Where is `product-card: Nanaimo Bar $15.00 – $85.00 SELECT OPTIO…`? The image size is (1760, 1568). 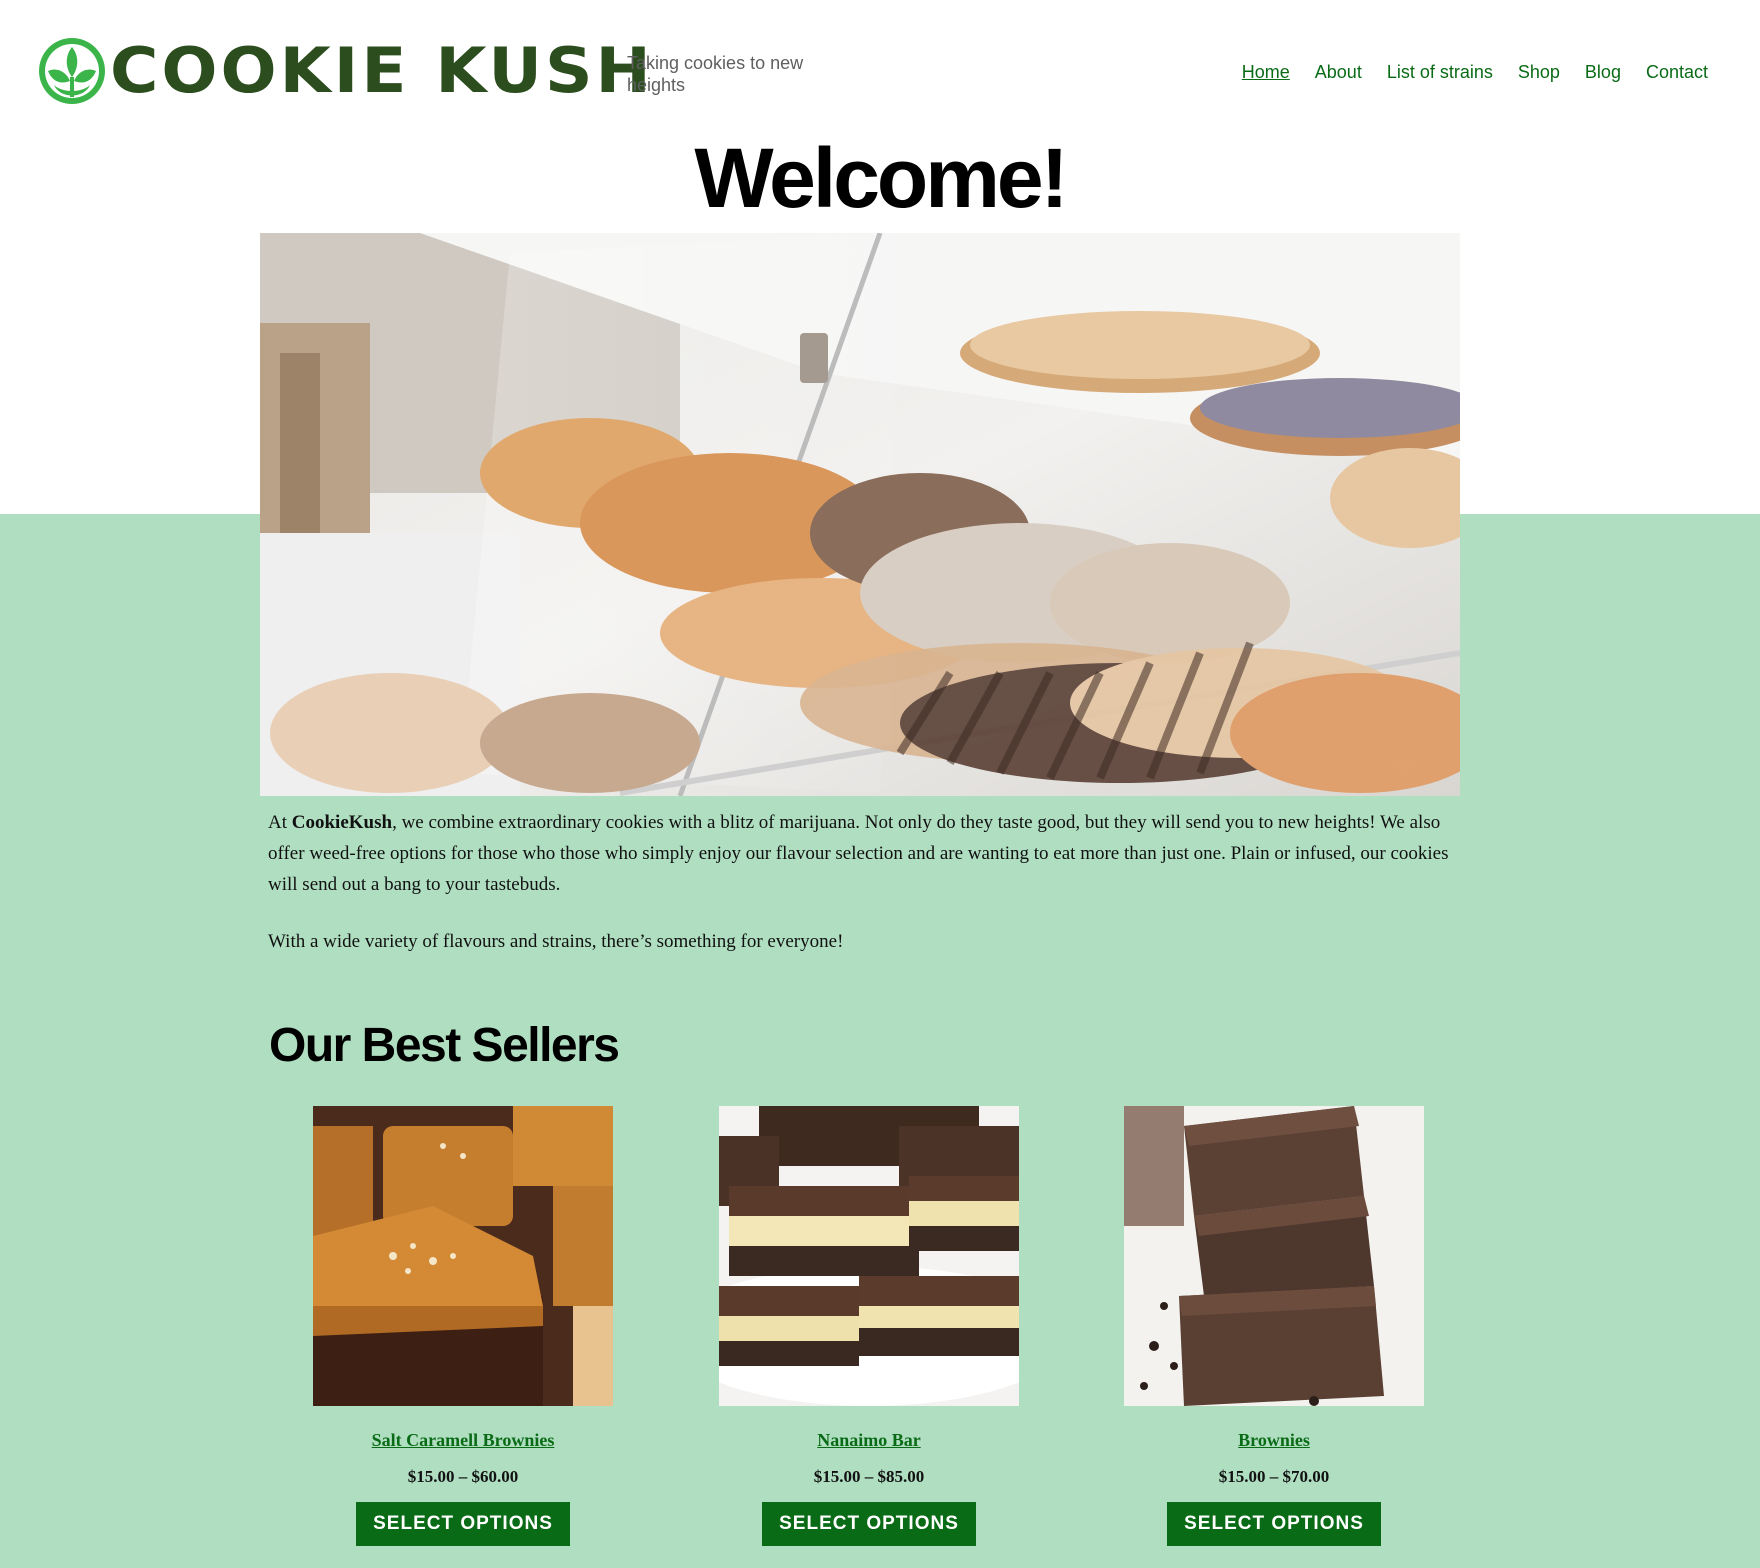
product-card: Nanaimo Bar $15.00 – $85.00 SELECT OPTIO… is located at coordinates (869, 1326).